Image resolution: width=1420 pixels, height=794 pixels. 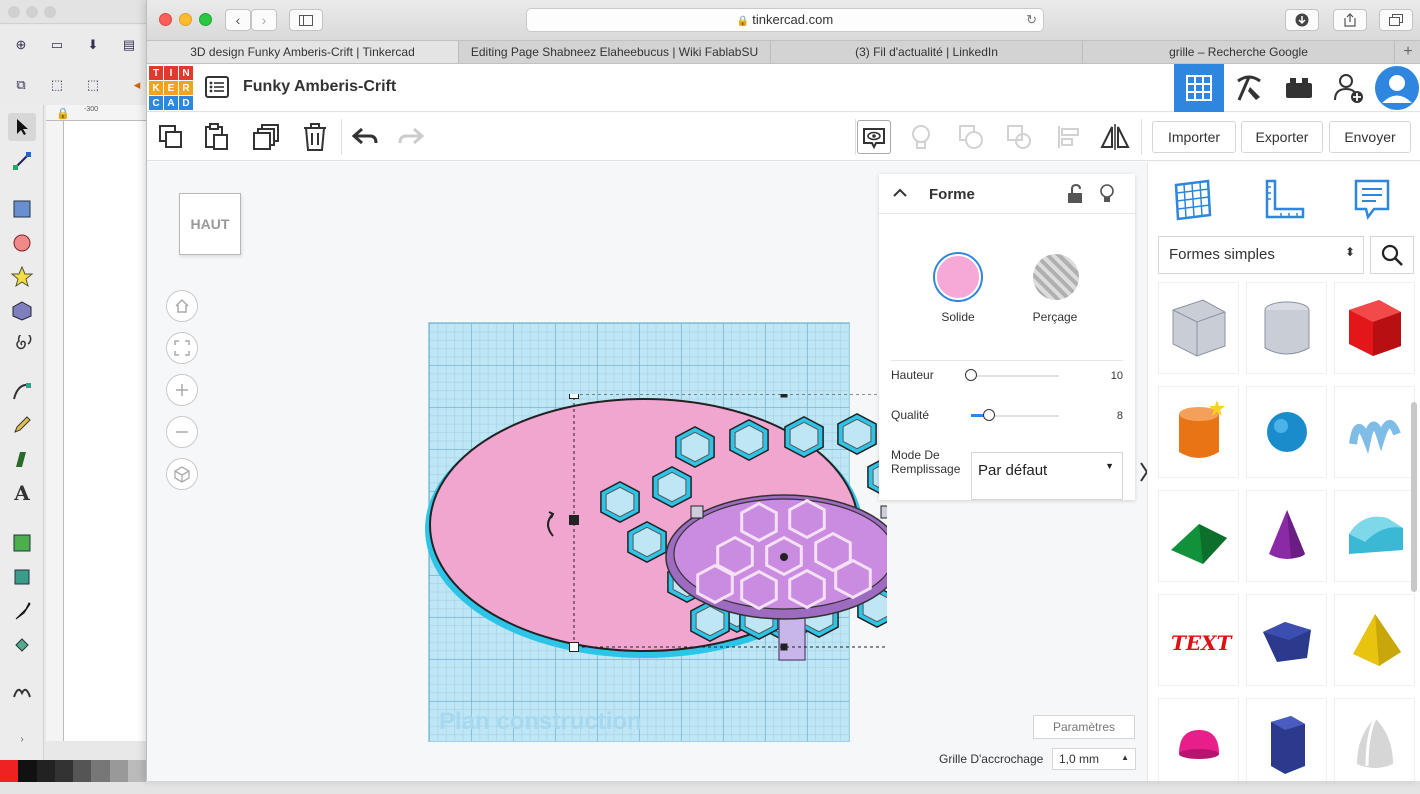 What do you see at coordinates (1299, 88) in the screenshot?
I see `bricks-mode-button` at bounding box center [1299, 88].